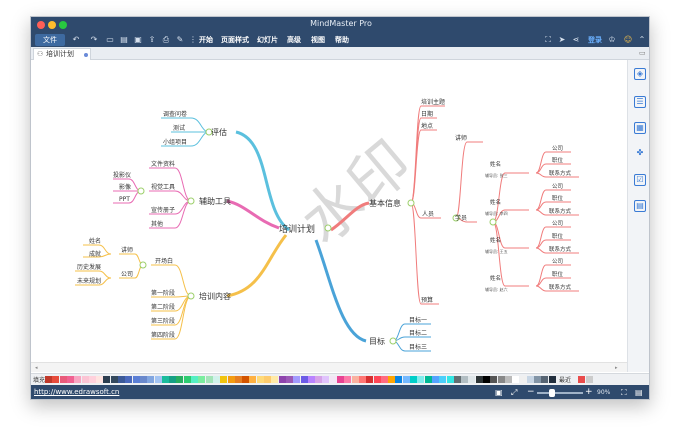 The width and height of the screenshot is (680, 438). Describe the element at coordinates (179, 128) in the screenshot. I see `subtopic: 测试` at that location.